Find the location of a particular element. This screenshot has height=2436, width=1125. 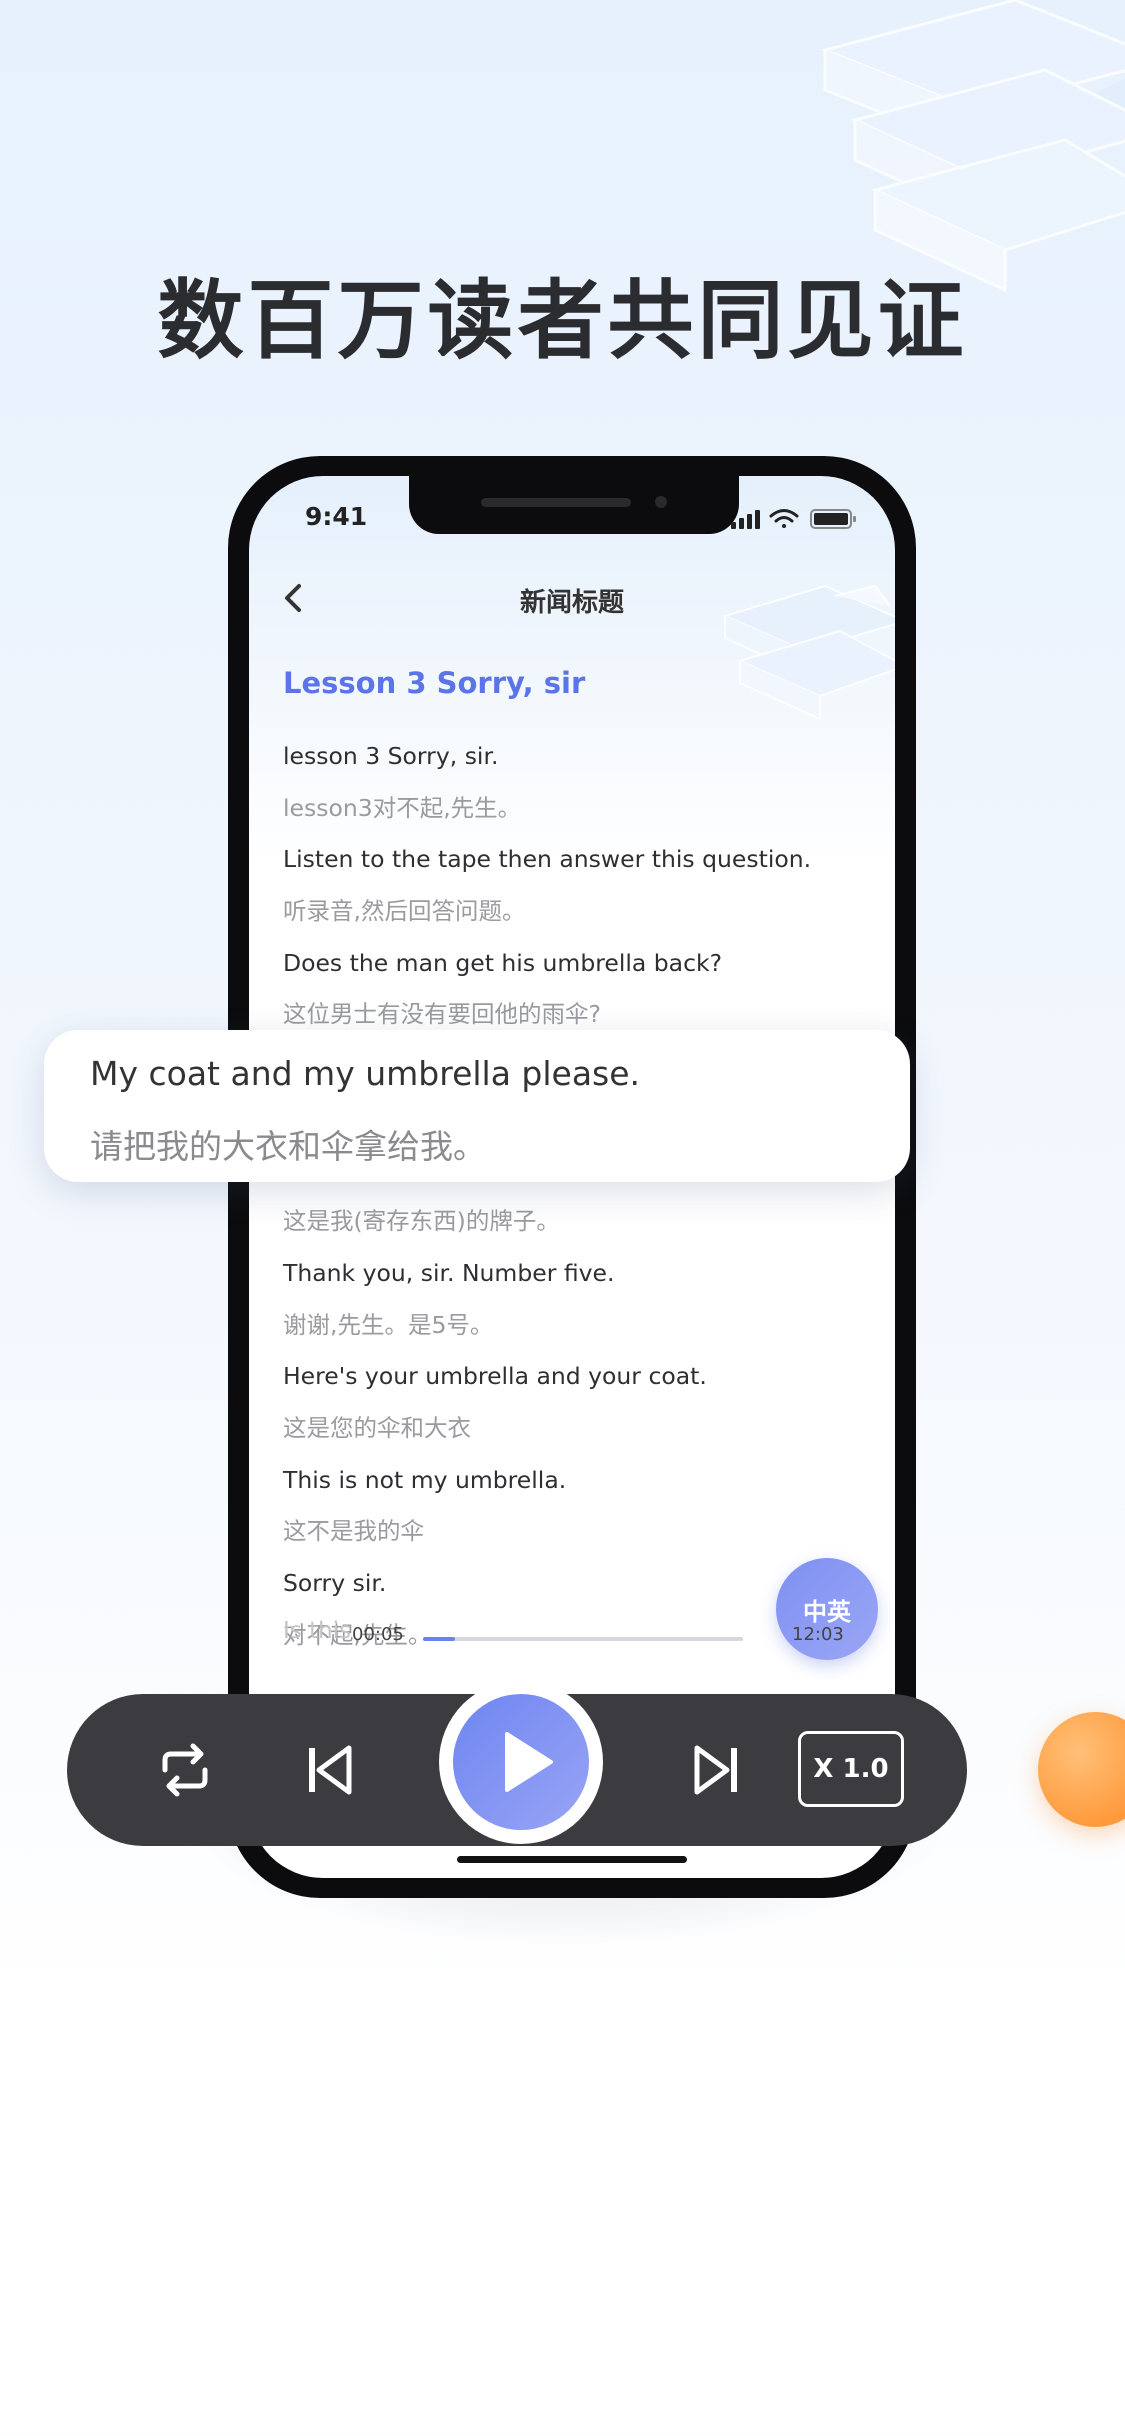

repeat-icon is located at coordinates (185, 1770).